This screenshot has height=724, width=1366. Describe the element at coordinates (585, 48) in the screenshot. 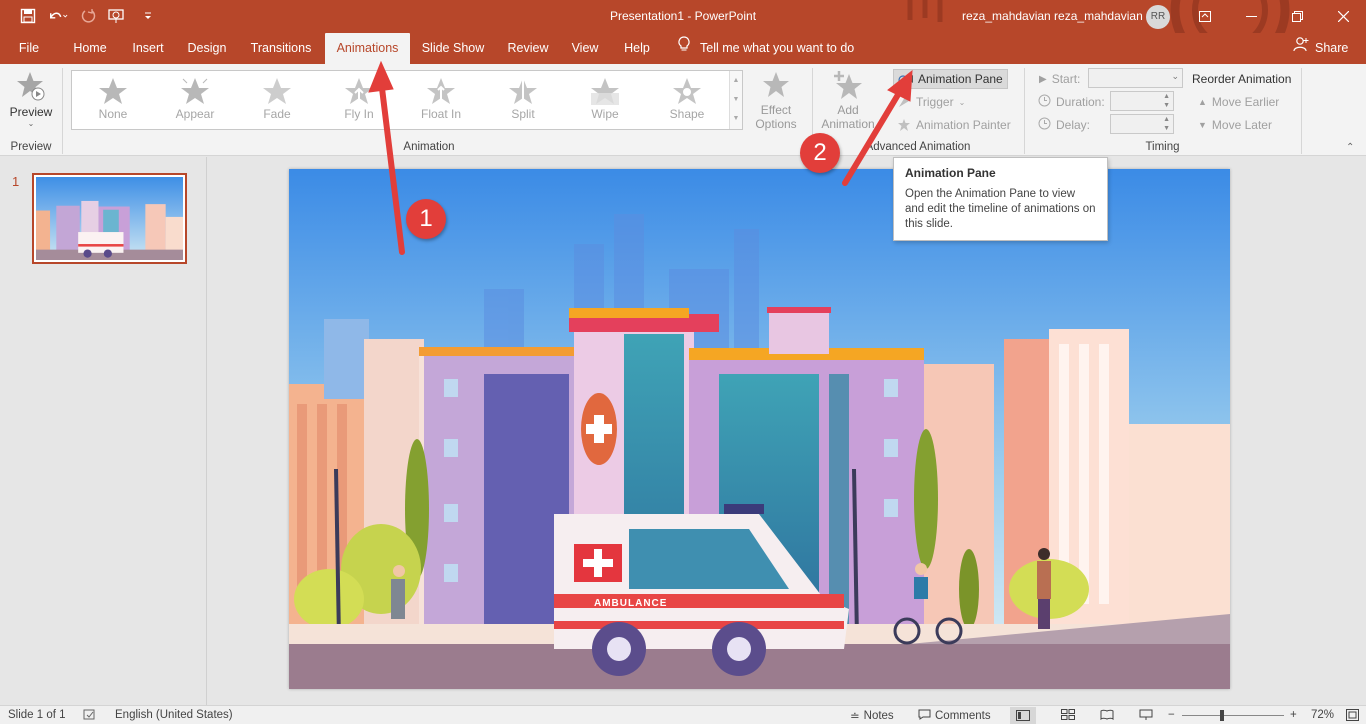

I see `tab-view: View` at that location.